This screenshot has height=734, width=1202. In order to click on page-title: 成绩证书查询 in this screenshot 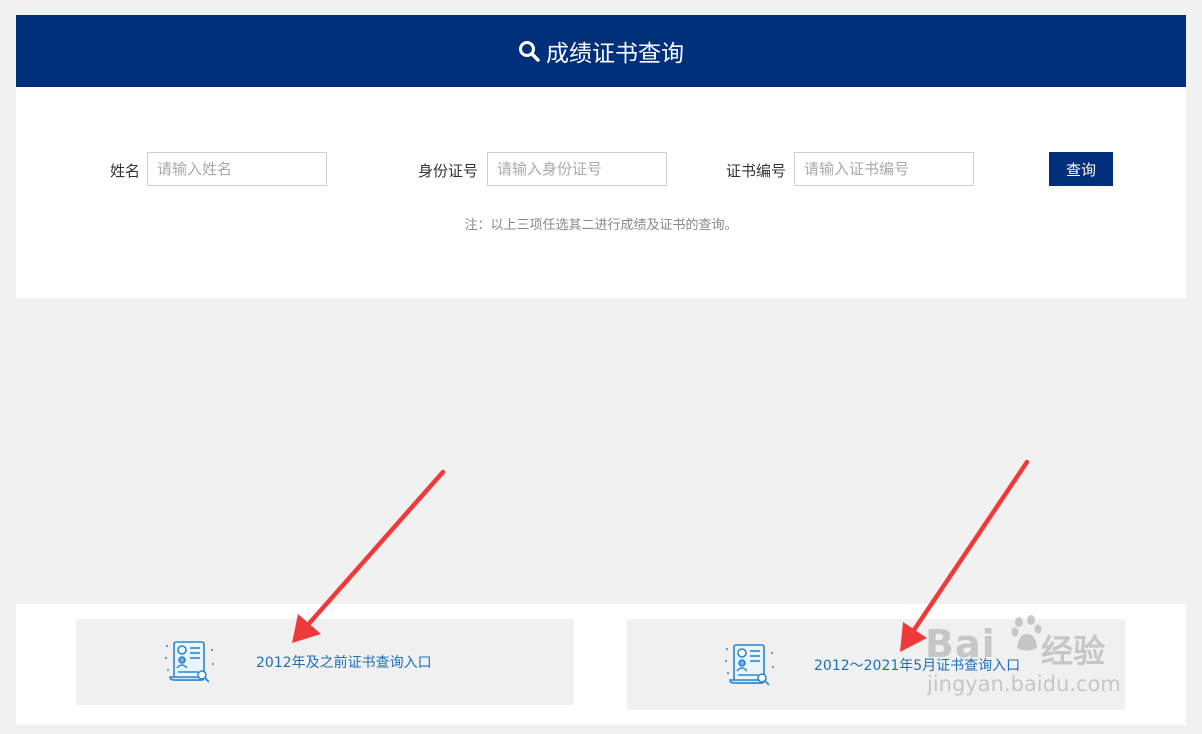, I will do `click(615, 54)`.